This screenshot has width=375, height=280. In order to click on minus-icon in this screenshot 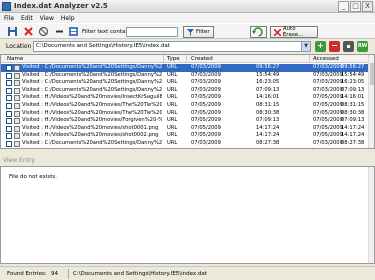, I will do `click(59, 31)`.